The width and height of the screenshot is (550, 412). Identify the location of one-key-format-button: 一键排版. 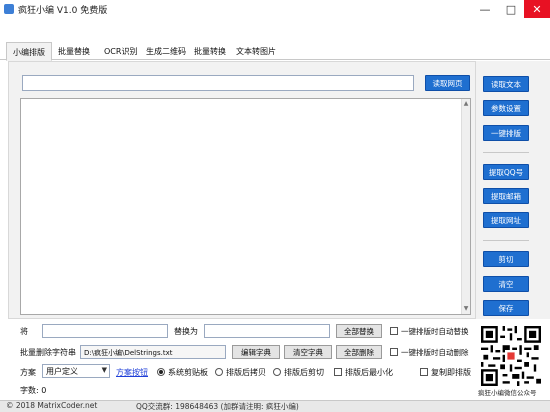
(506, 133).